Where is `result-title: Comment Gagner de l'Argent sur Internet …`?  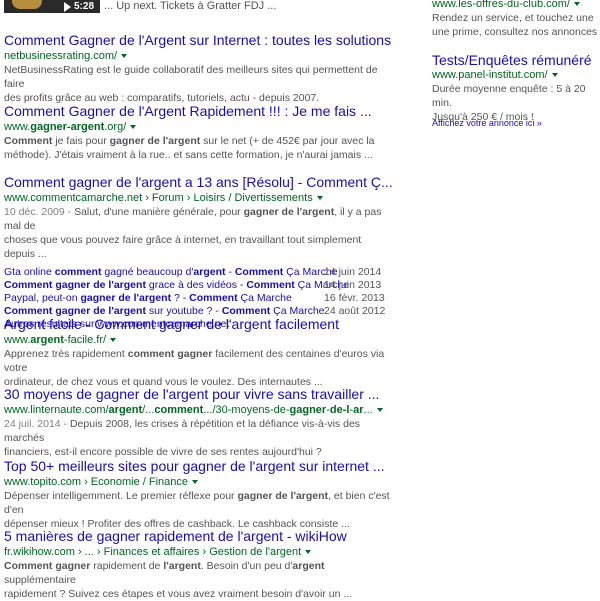
result-title: Comment Gagner de l'Argent sur Internet … is located at coordinates (199, 40).